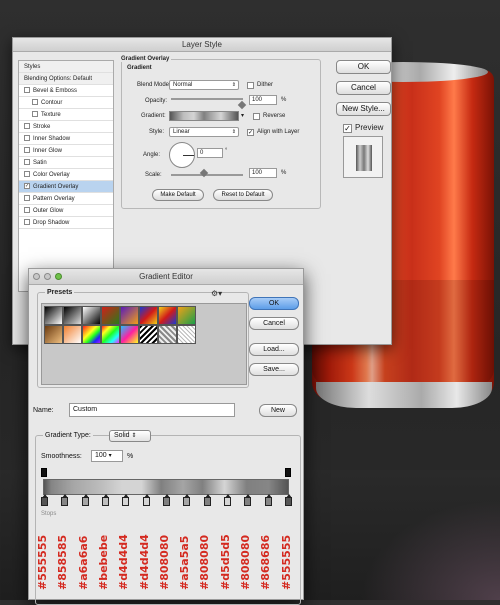 This screenshot has width=500, height=605. Describe the element at coordinates (130, 436) in the screenshot. I see `gradient-type-select: Solid ⇕` at that location.